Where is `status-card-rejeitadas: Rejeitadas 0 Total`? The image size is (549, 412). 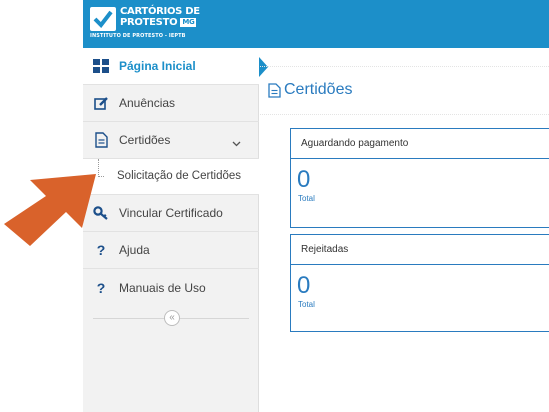
status-card-rejeitadas: Rejeitadas 0 Total is located at coordinates (419, 283).